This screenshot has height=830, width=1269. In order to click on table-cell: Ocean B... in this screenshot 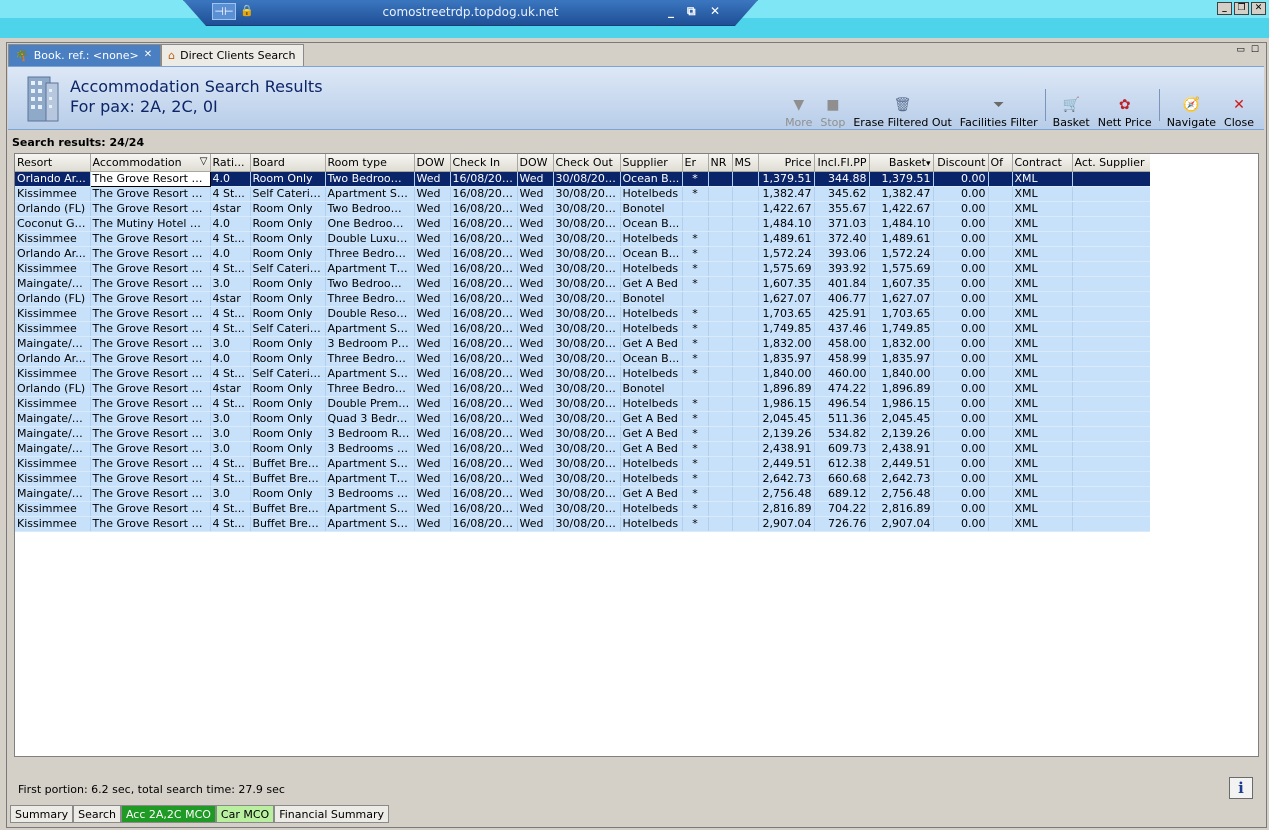, I will do `click(651, 359)`.